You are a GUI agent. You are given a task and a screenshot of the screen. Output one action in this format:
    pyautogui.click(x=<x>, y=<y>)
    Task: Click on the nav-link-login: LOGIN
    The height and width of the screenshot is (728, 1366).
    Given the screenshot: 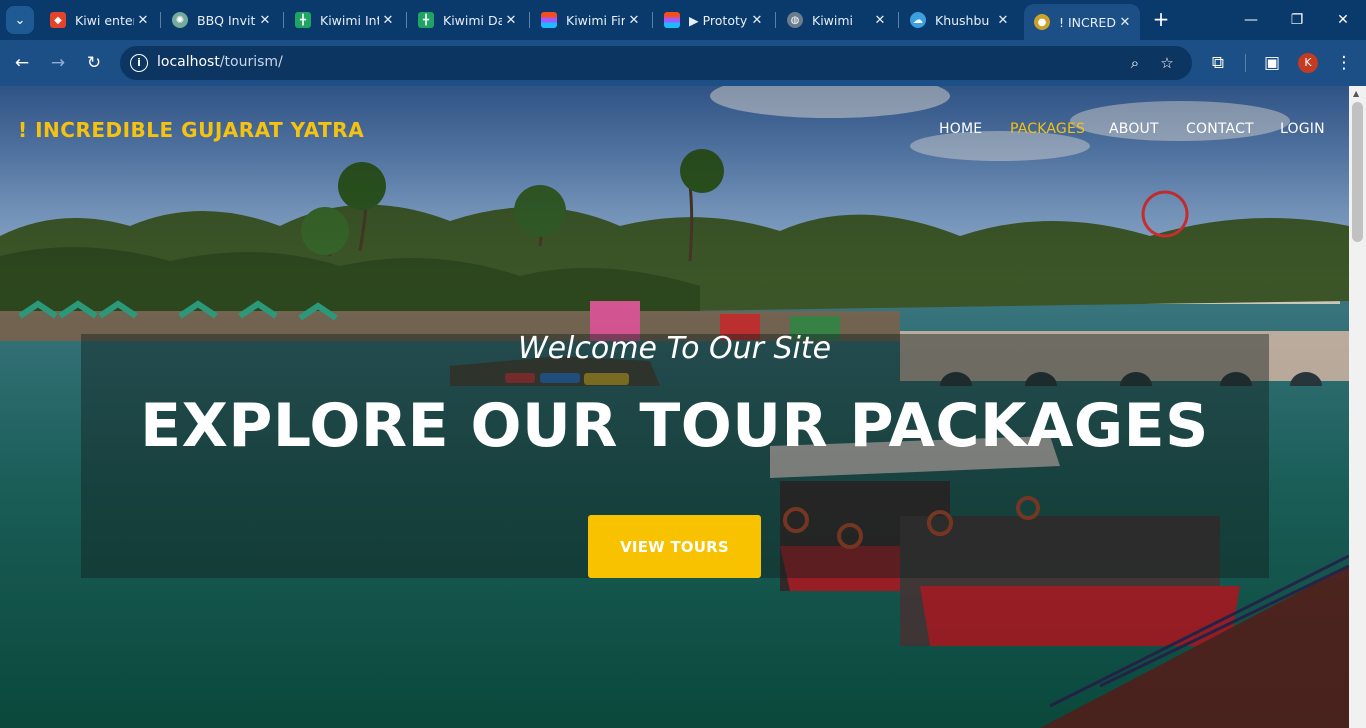 What is the action you would take?
    pyautogui.click(x=1302, y=129)
    